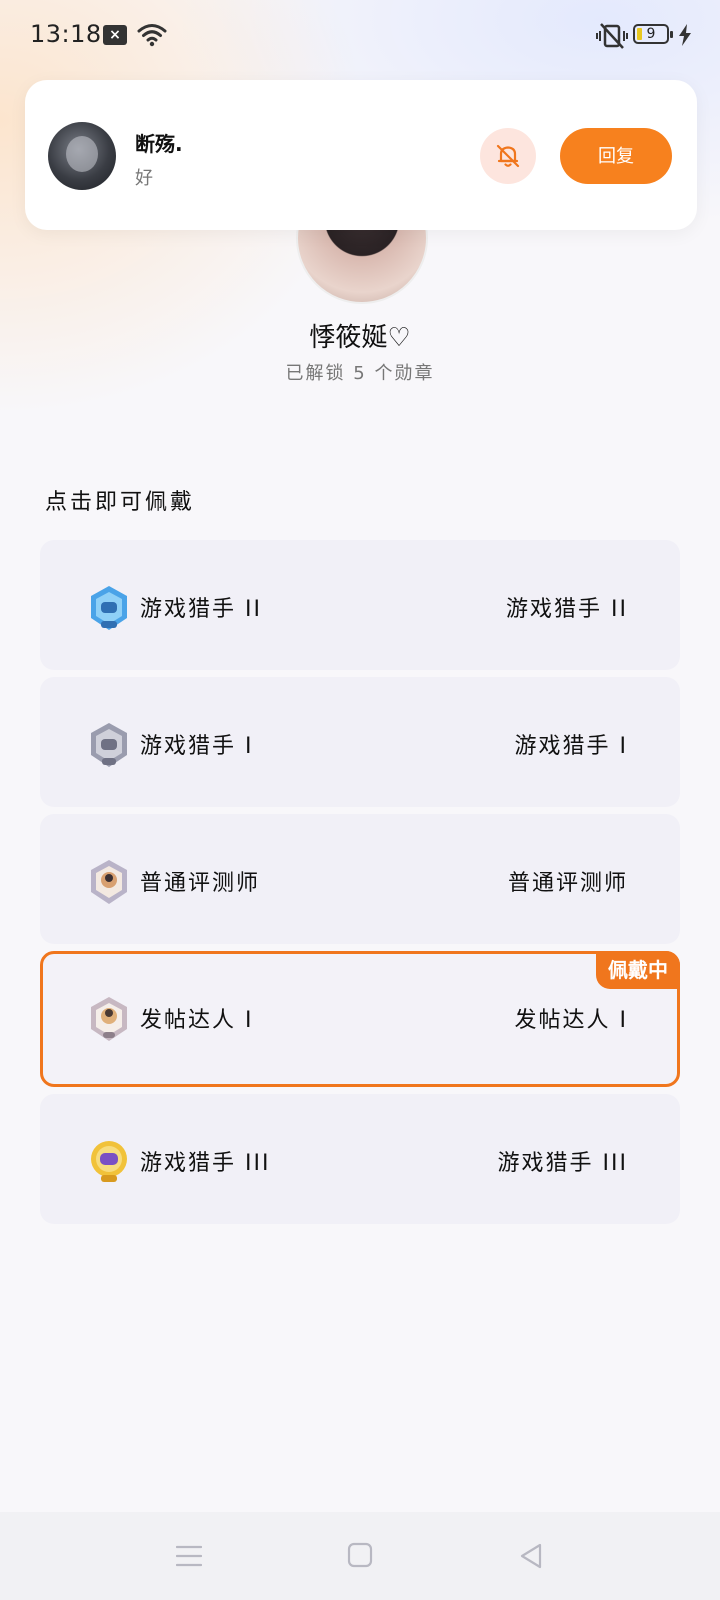 The image size is (720, 1600). Describe the element at coordinates (197, 1020) in the screenshot. I see `badge-name: 发帖达人 I` at that location.